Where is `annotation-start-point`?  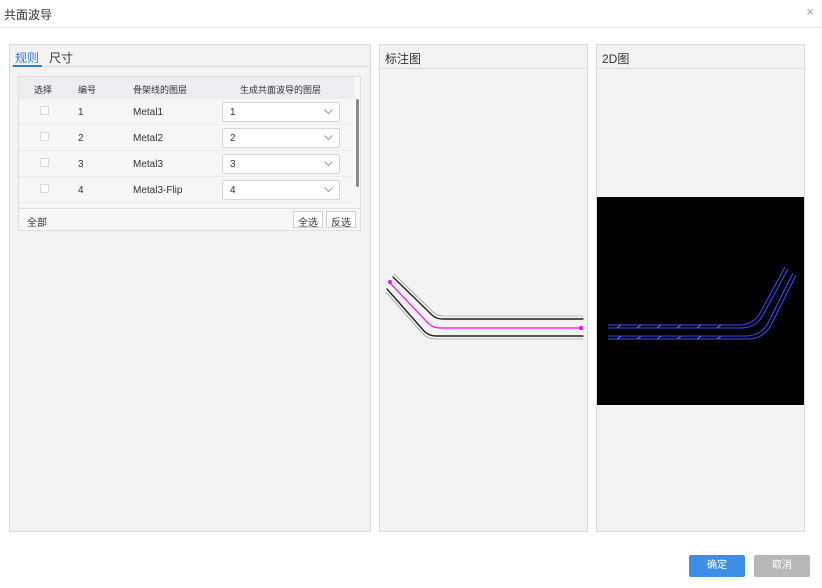
annotation-start-point is located at coordinates (390, 282).